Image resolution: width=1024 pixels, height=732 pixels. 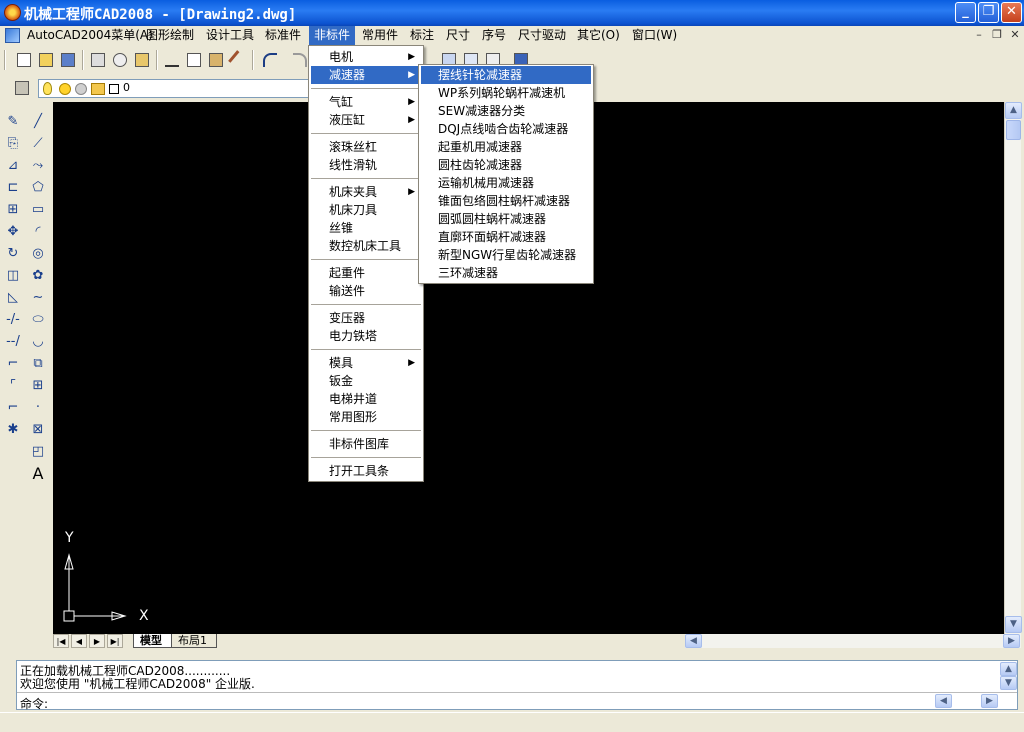 What do you see at coordinates (13, 122) in the screenshot?
I see `erase-icon: ✎` at bounding box center [13, 122].